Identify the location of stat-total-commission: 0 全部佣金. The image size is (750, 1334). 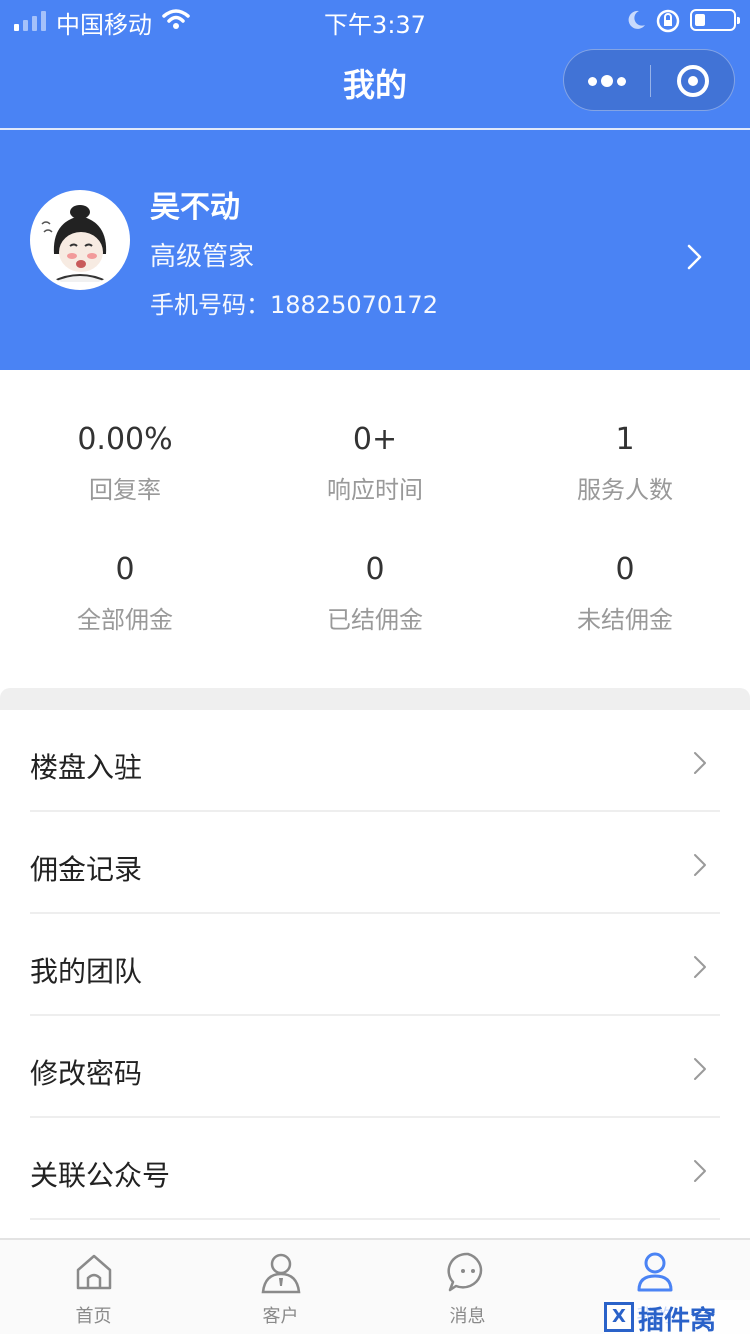
(125, 592).